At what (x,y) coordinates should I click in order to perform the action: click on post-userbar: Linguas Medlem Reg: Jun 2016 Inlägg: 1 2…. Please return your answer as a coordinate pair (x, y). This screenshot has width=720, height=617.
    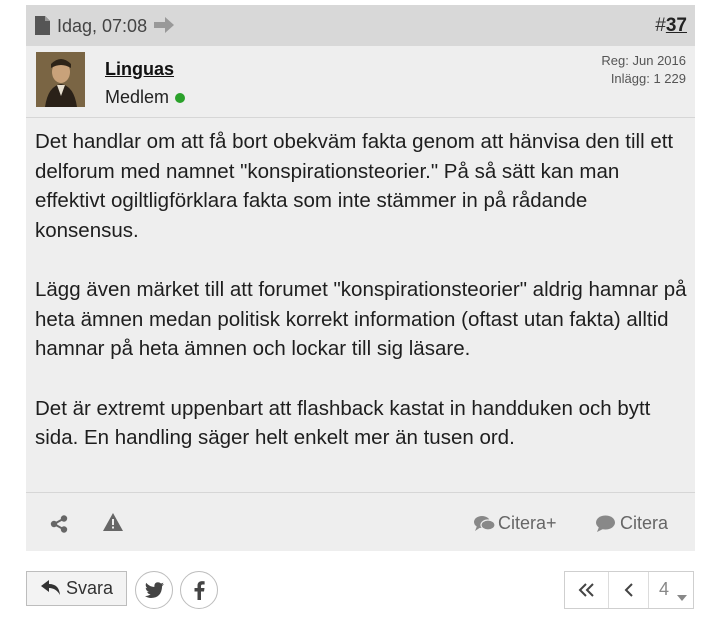
    Looking at the image, I should click on (360, 82).